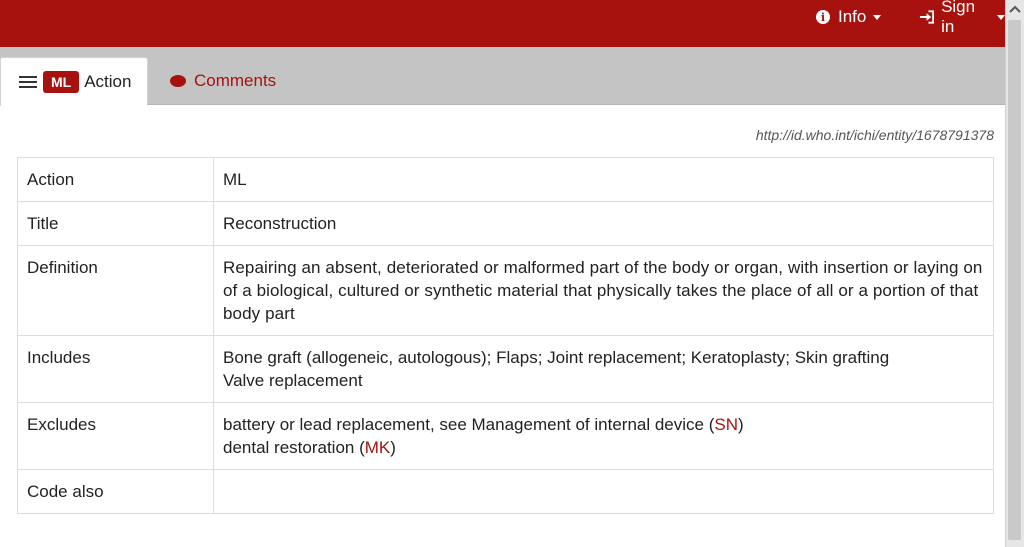  I want to click on tab-action-label: Action, so click(108, 81).